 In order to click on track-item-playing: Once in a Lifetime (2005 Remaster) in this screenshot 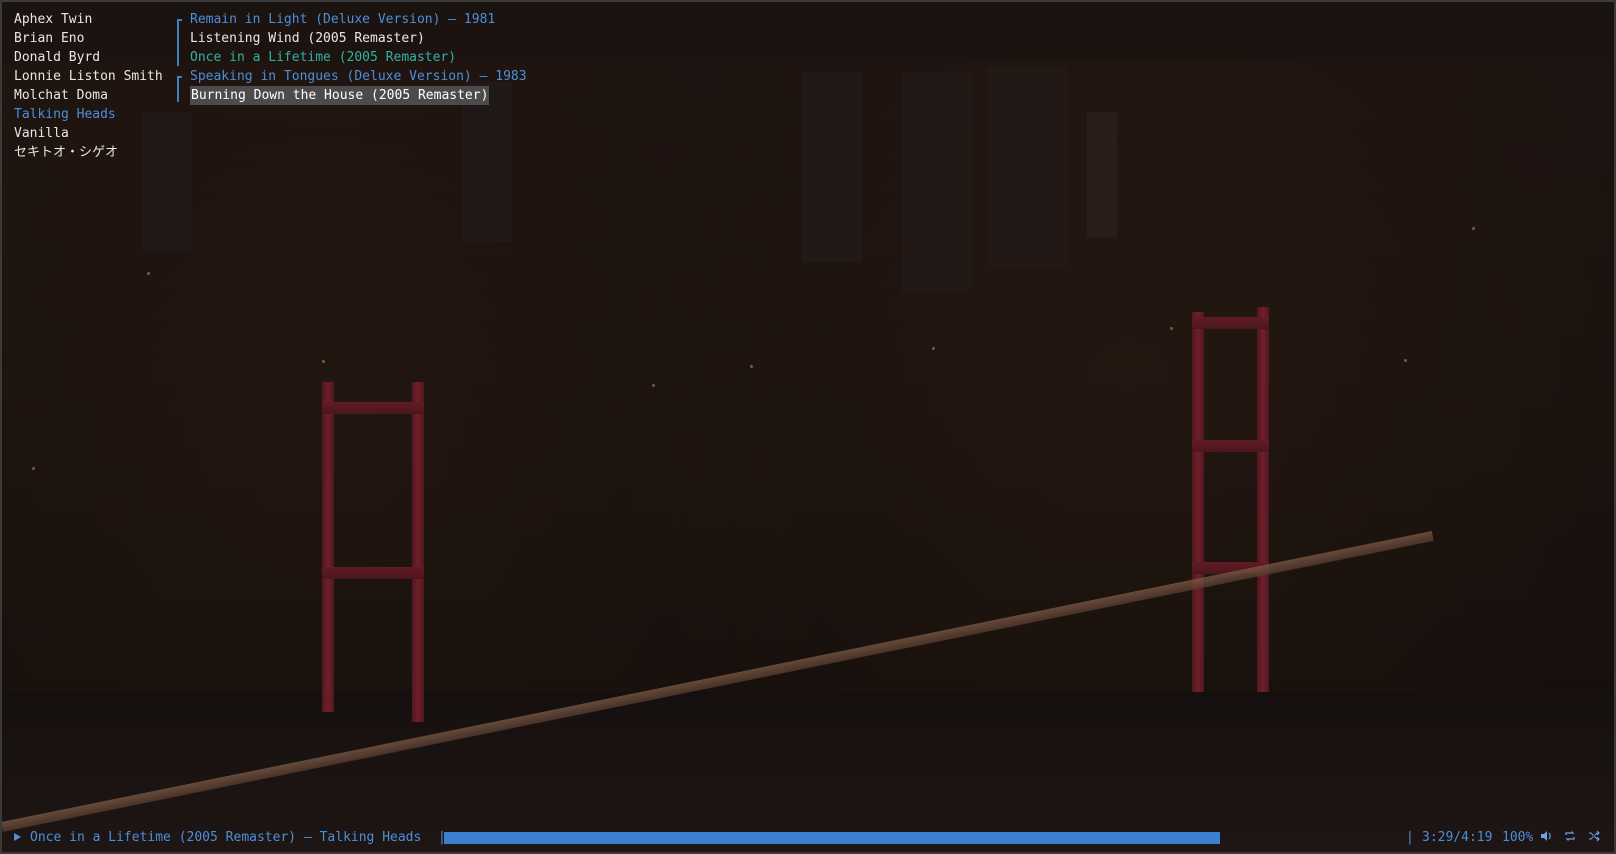, I will do `click(323, 57)`.